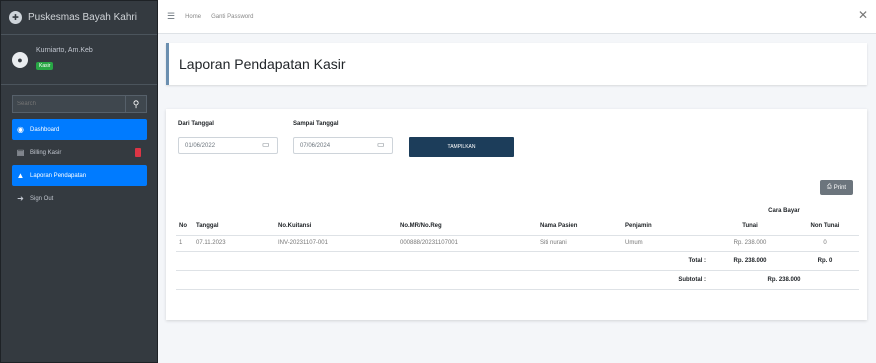  What do you see at coordinates (579, 227) in the screenshot?
I see `column-header: Nama Pasien` at bounding box center [579, 227].